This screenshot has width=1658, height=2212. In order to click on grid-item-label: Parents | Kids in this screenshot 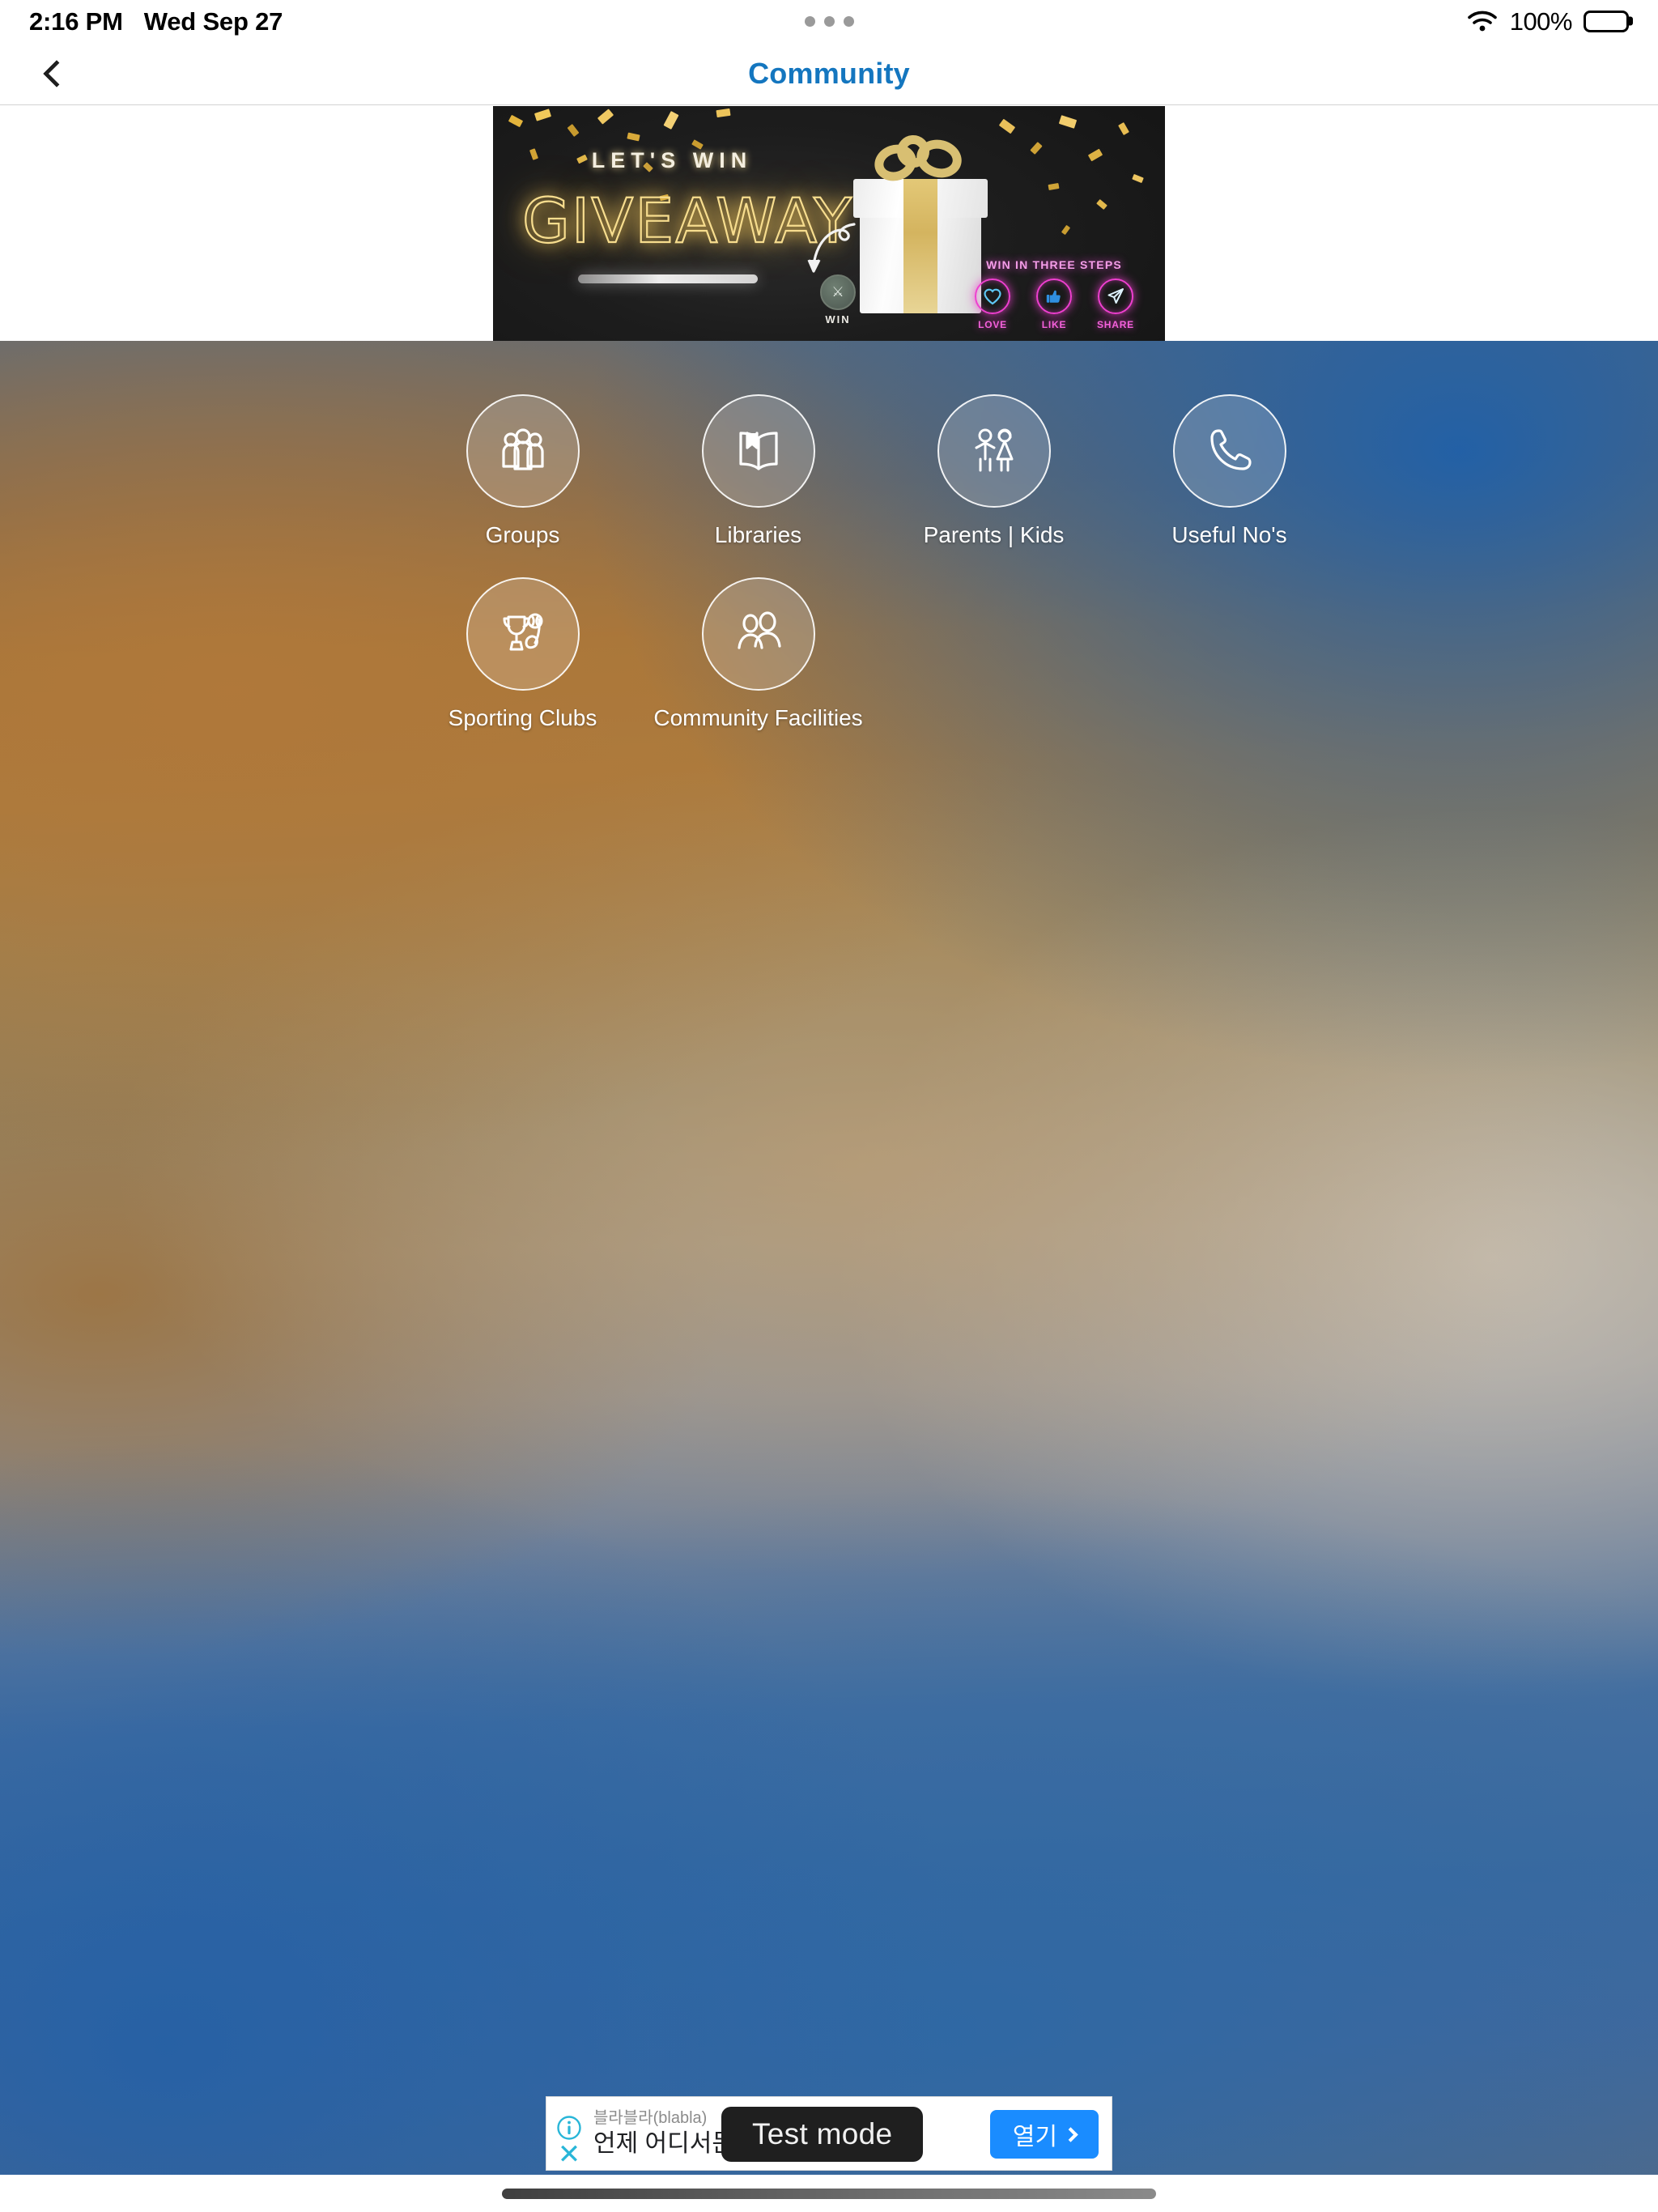, I will do `click(994, 535)`.